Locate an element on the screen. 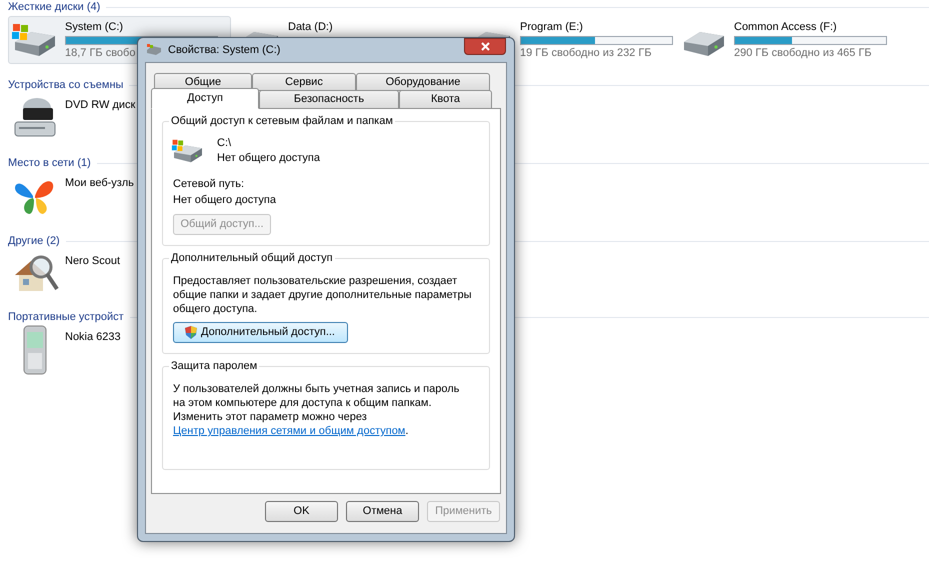 Image resolution: width=929 pixels, height=569 pixels. mobile-phone-icon is located at coordinates (35, 350).